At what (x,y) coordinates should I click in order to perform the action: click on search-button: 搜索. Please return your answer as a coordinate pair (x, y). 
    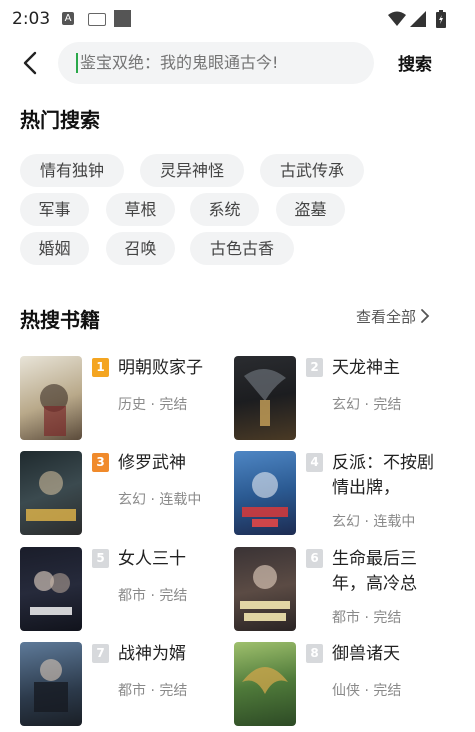
    Looking at the image, I should click on (415, 62).